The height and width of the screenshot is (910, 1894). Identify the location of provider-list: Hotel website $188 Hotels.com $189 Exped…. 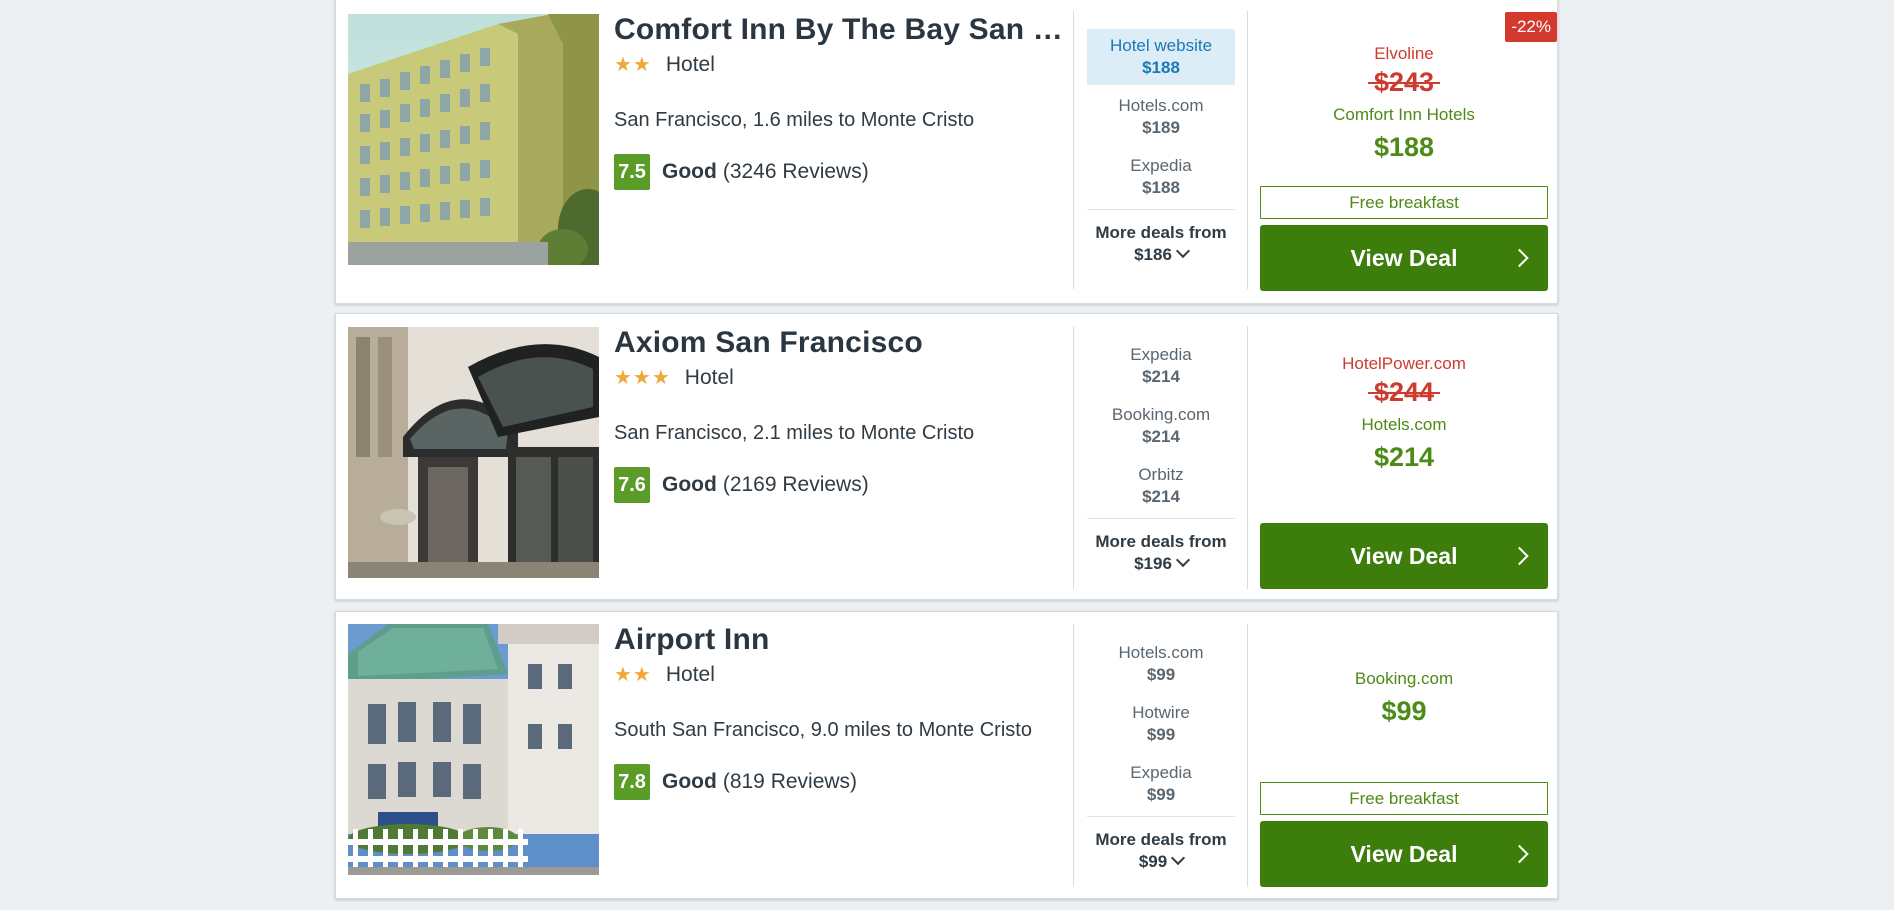
(1161, 147).